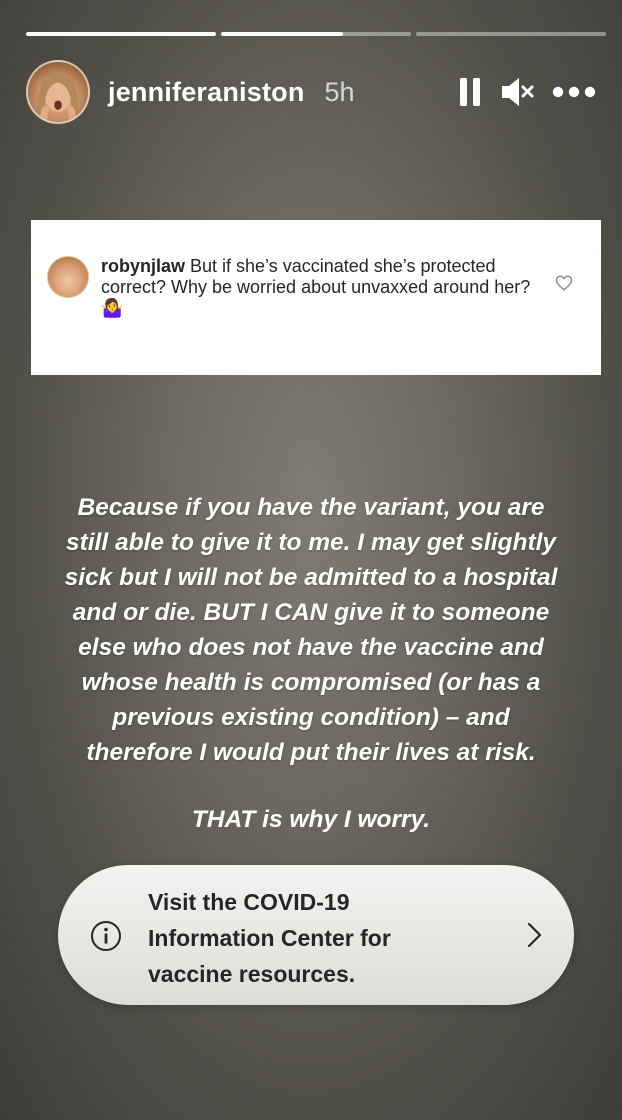  I want to click on avatar-image, so click(58, 96).